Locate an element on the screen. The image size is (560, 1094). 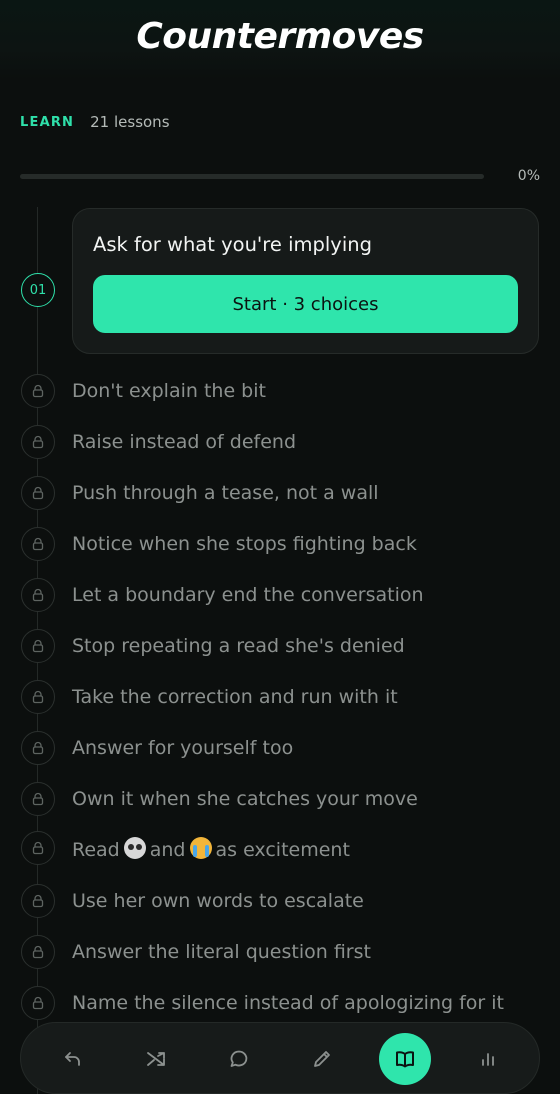
lesson-item: Let a boundary end the conversation is located at coordinates (280, 594).